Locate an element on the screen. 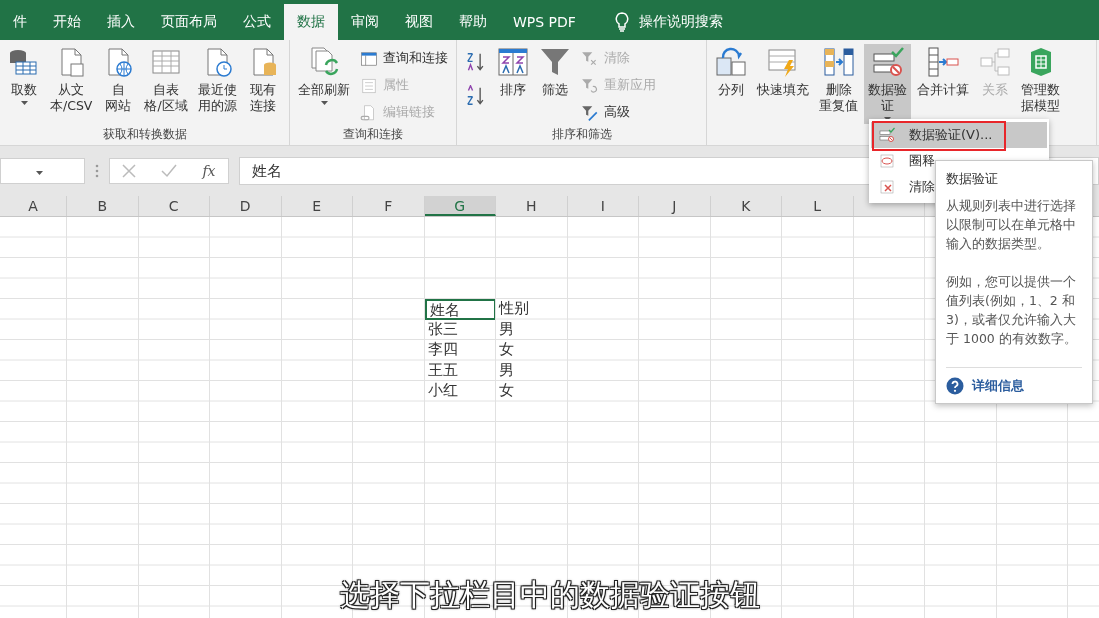 The image size is (1099, 618). subtitle: 选择下拉栏目中的数据验证按钮 is located at coordinates (549, 594).